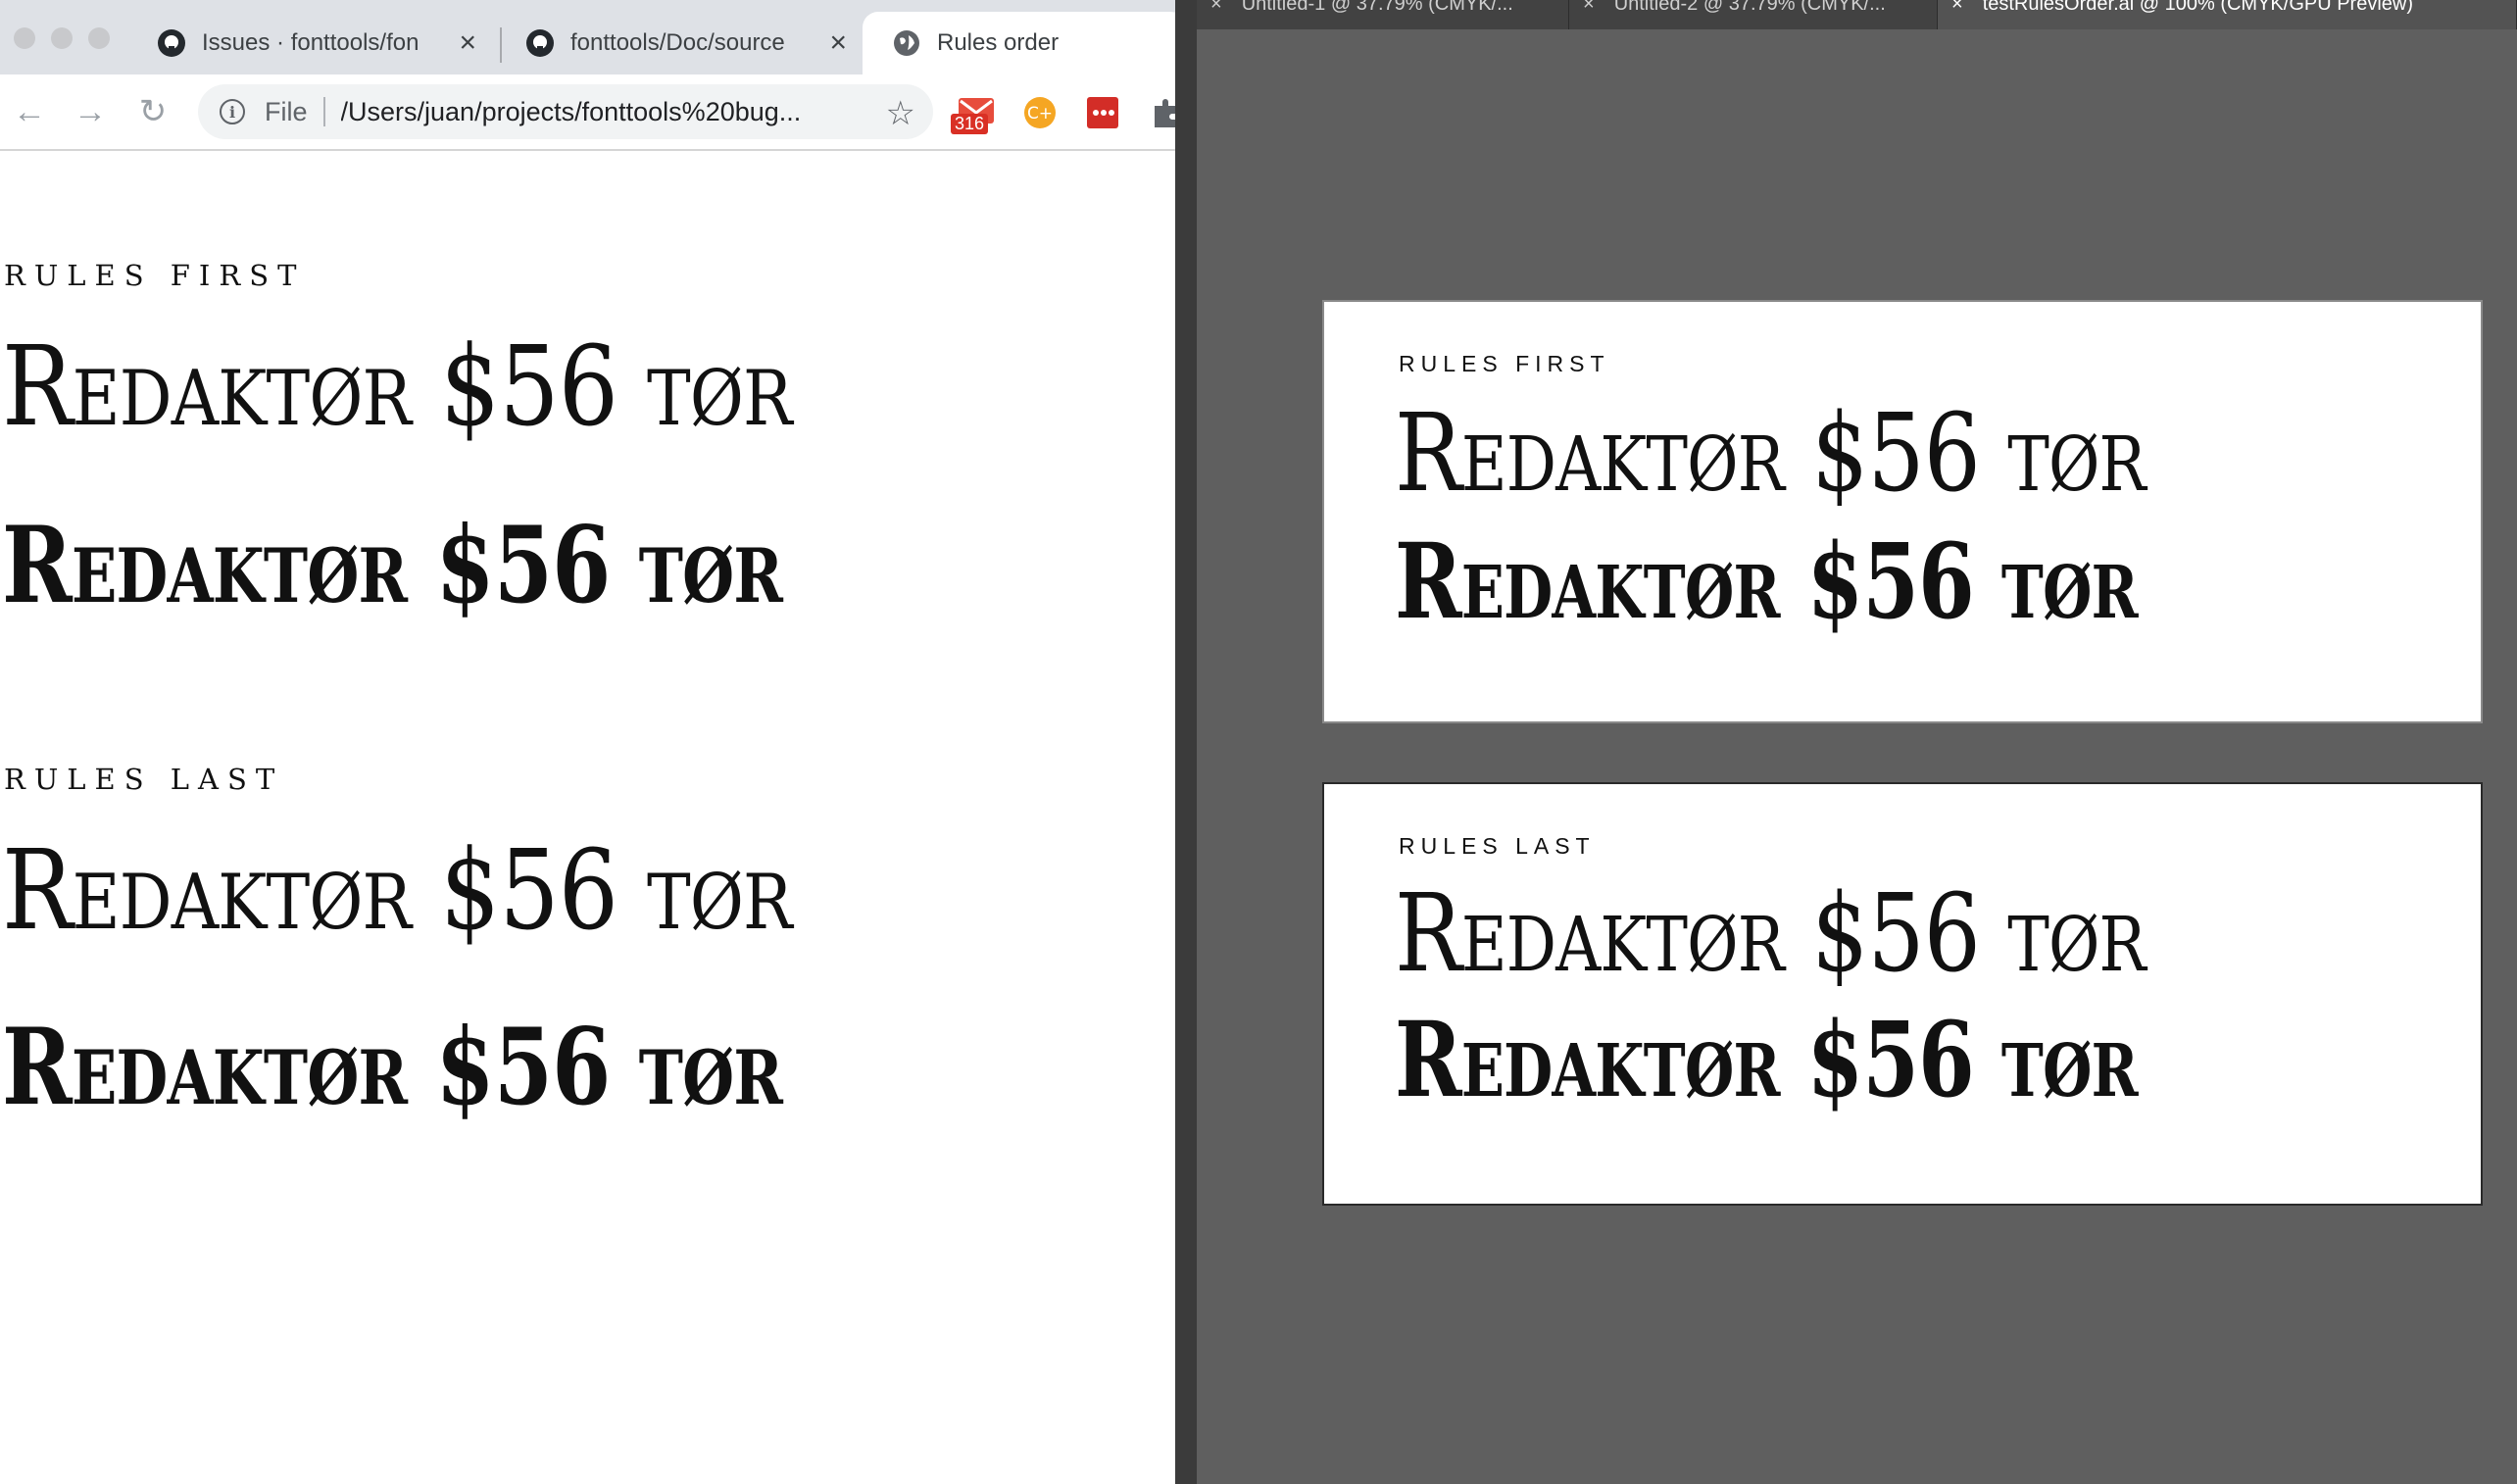 The height and width of the screenshot is (1484, 2517). Describe the element at coordinates (1505, 363) in the screenshot. I see `artboard-label: RULES FIRST` at that location.